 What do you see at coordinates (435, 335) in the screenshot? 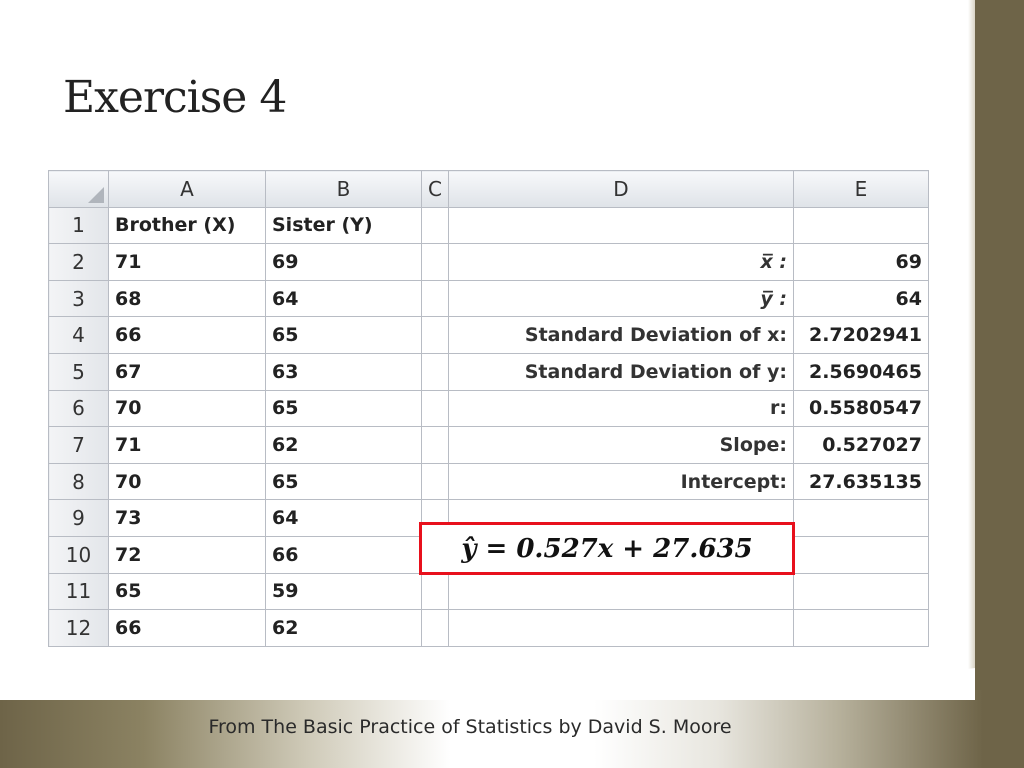
I see `cell-c4` at bounding box center [435, 335].